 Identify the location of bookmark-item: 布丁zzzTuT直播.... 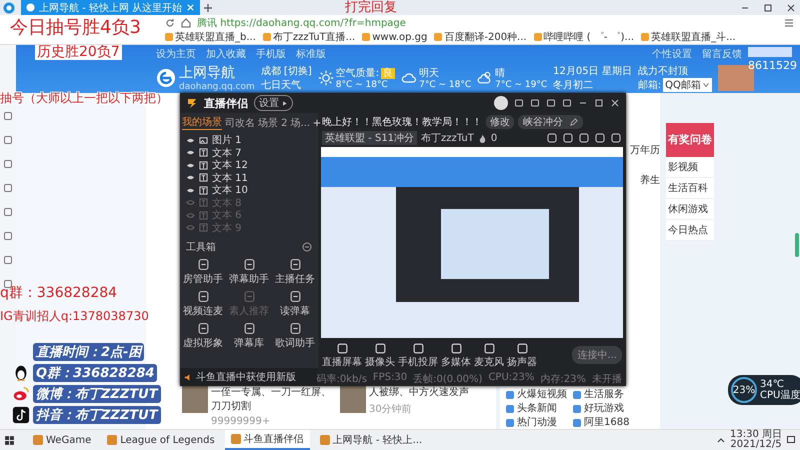
(309, 37).